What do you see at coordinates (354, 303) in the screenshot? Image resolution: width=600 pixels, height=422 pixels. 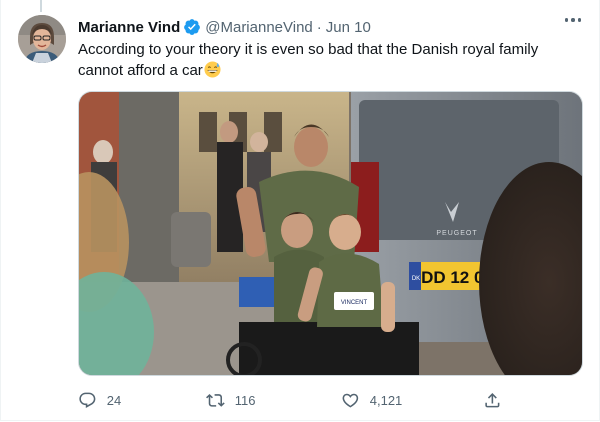 I see `race-bib: VINCENT` at bounding box center [354, 303].